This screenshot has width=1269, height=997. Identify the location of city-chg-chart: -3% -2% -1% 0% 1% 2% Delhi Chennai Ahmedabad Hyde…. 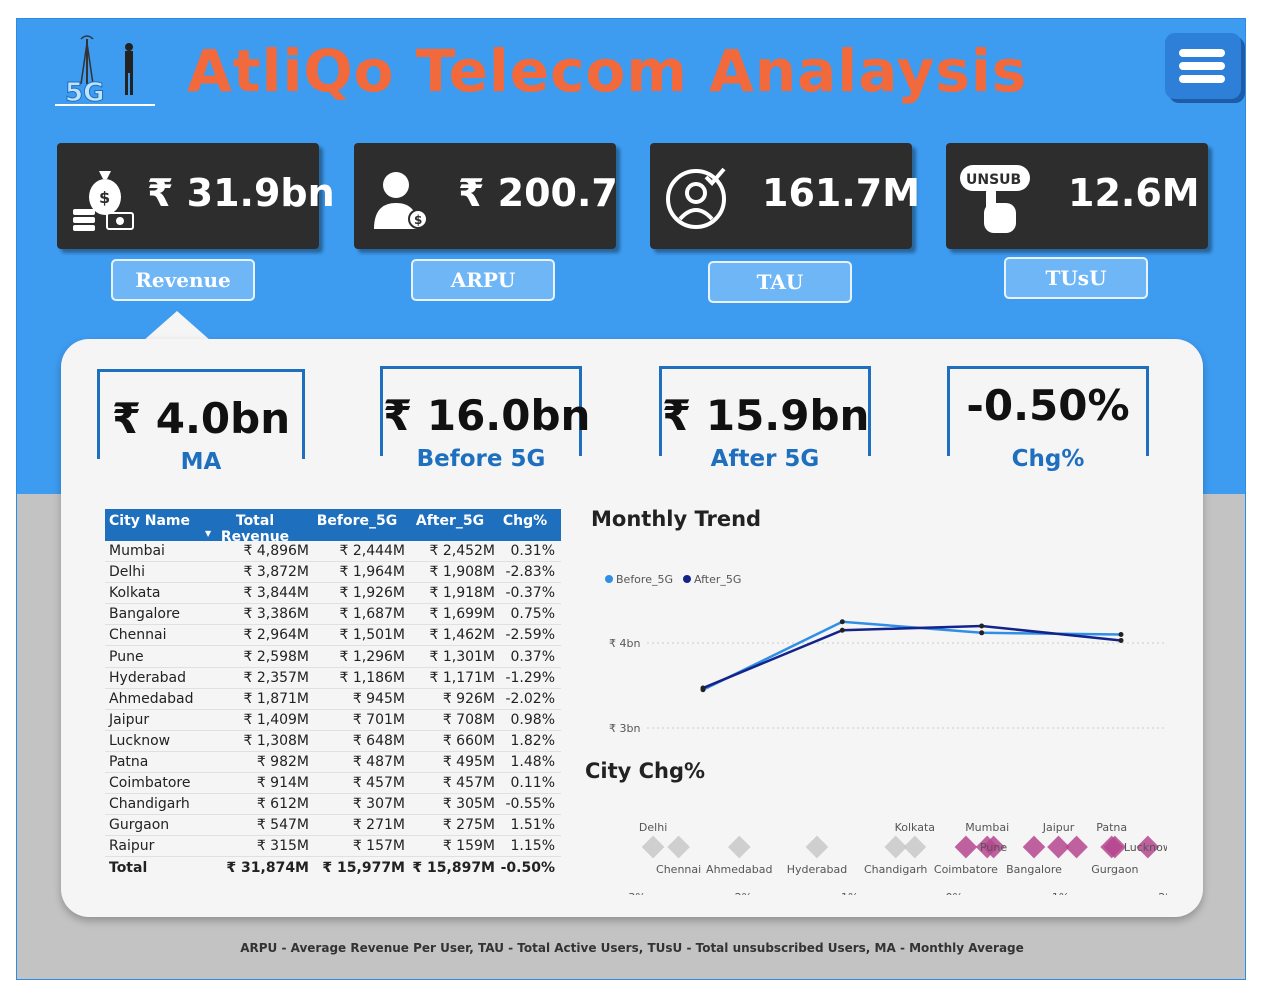
(895, 858).